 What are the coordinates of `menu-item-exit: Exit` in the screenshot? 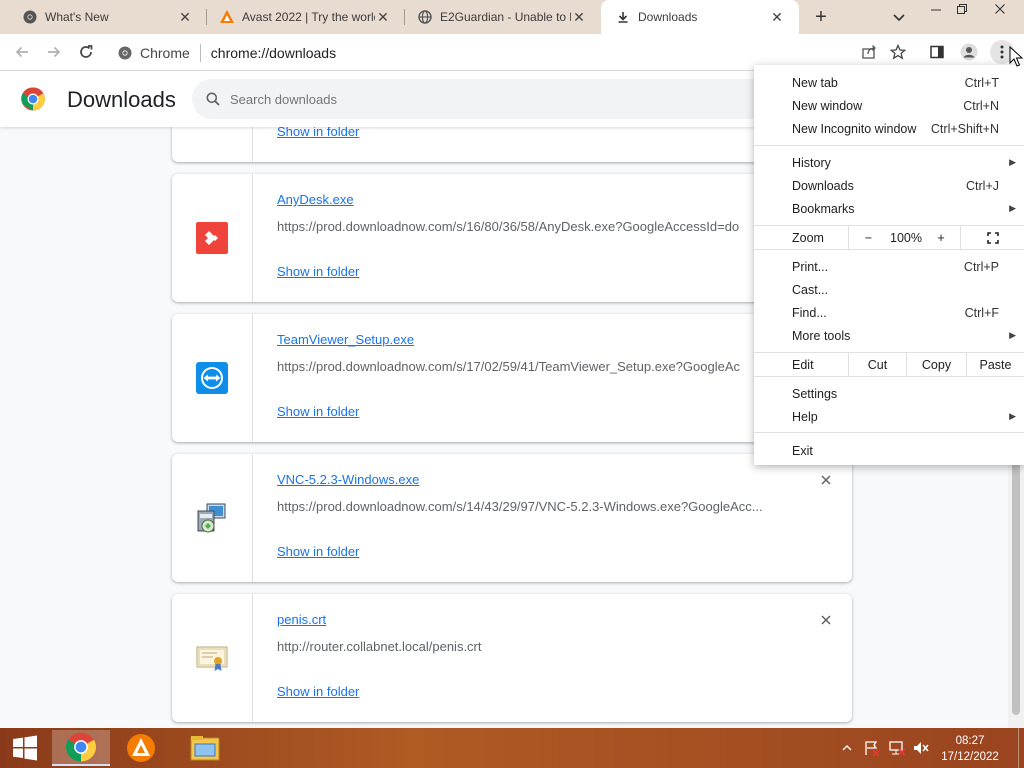 It's located at (889, 450).